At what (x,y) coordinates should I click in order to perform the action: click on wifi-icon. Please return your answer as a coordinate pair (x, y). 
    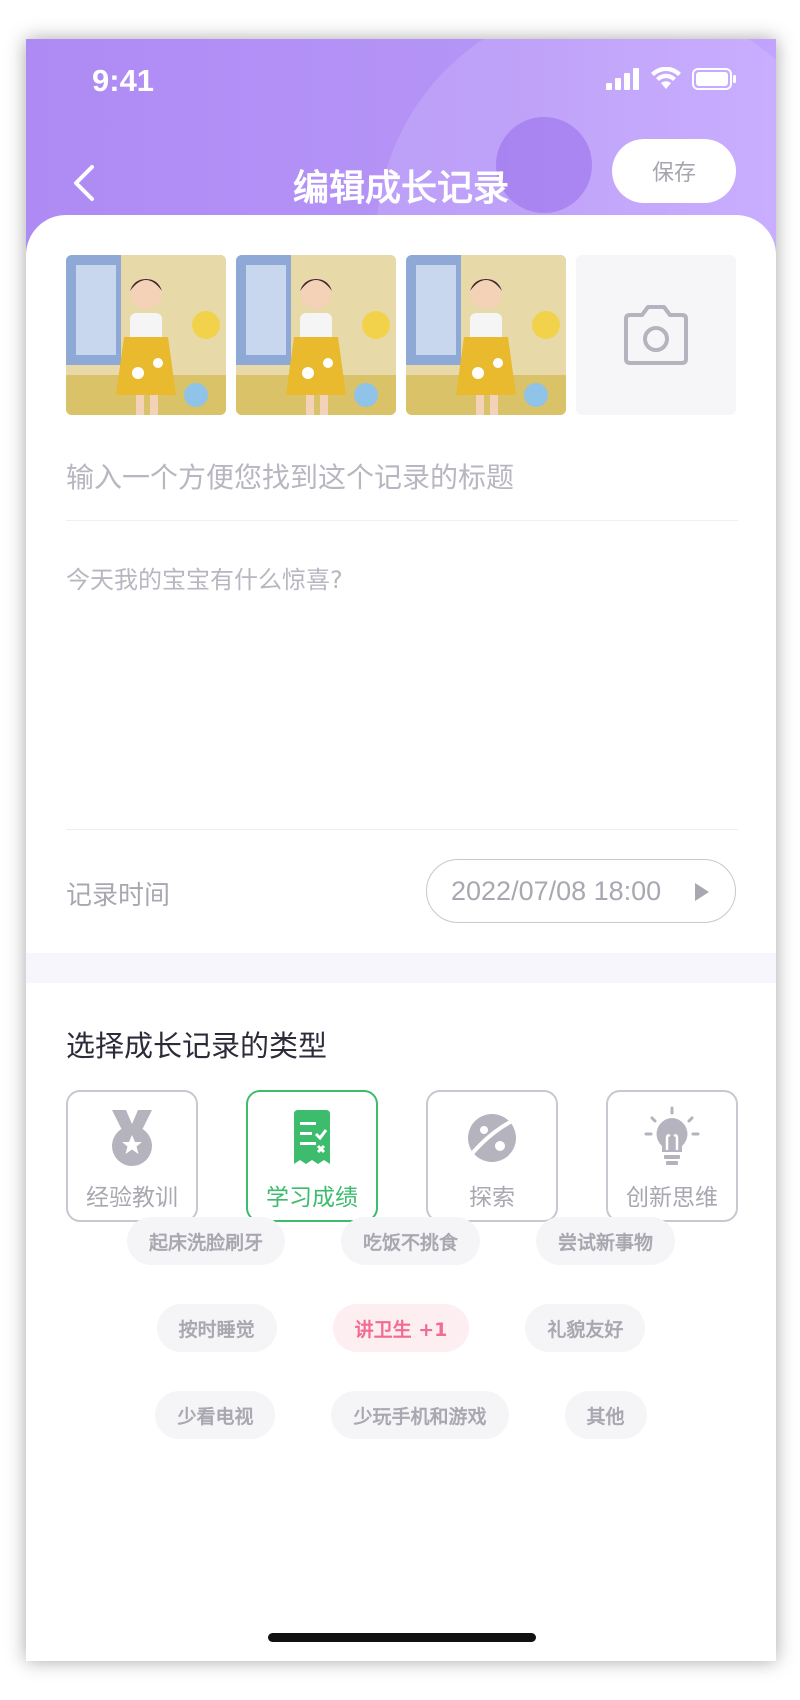
    Looking at the image, I should click on (666, 78).